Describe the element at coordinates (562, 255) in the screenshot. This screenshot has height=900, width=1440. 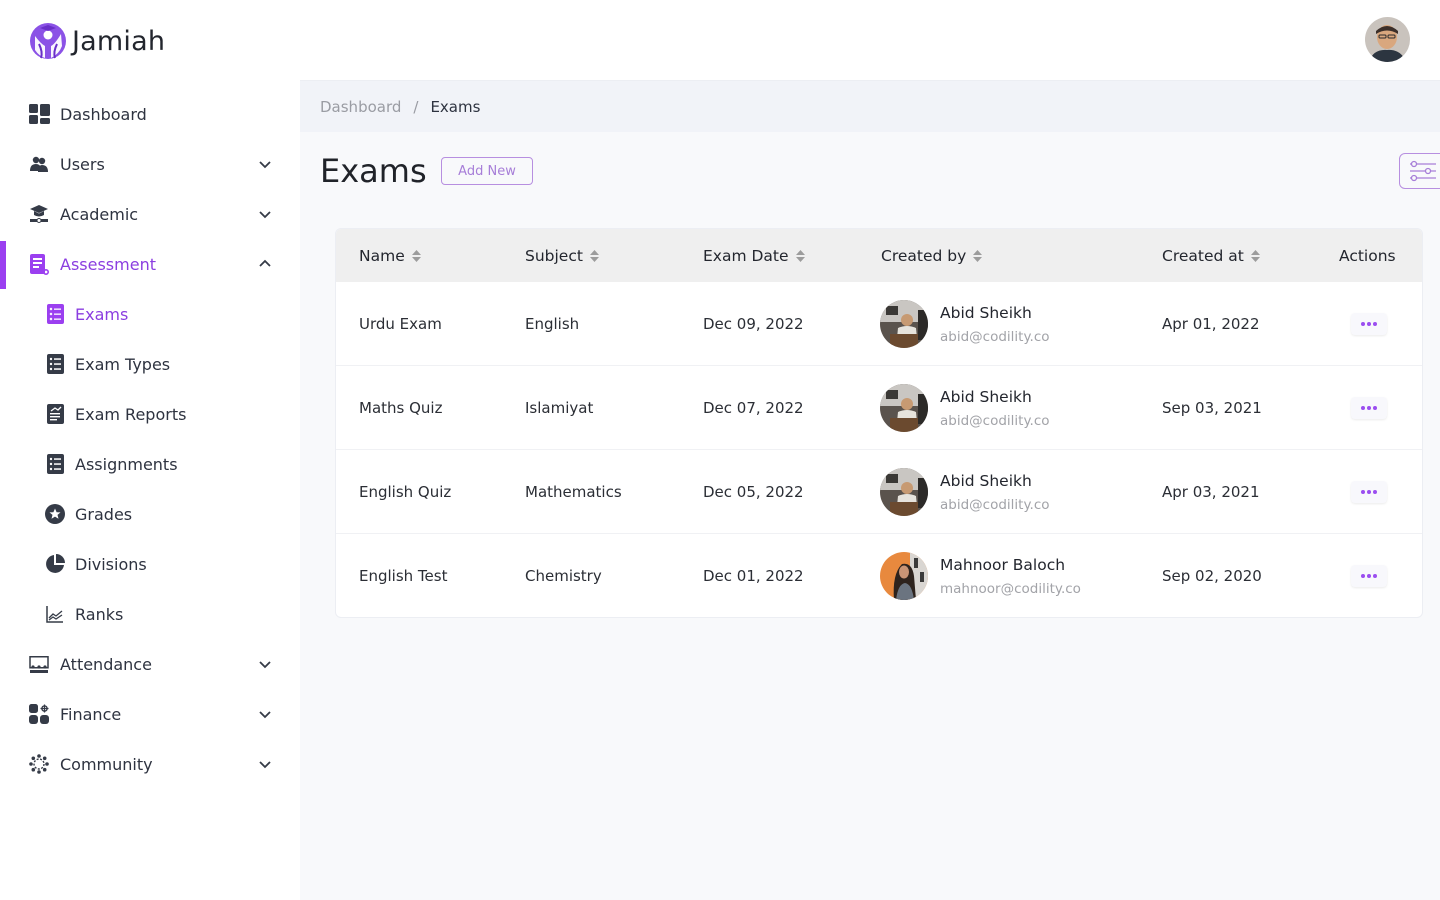
I see `column-header-subject: Subject` at that location.